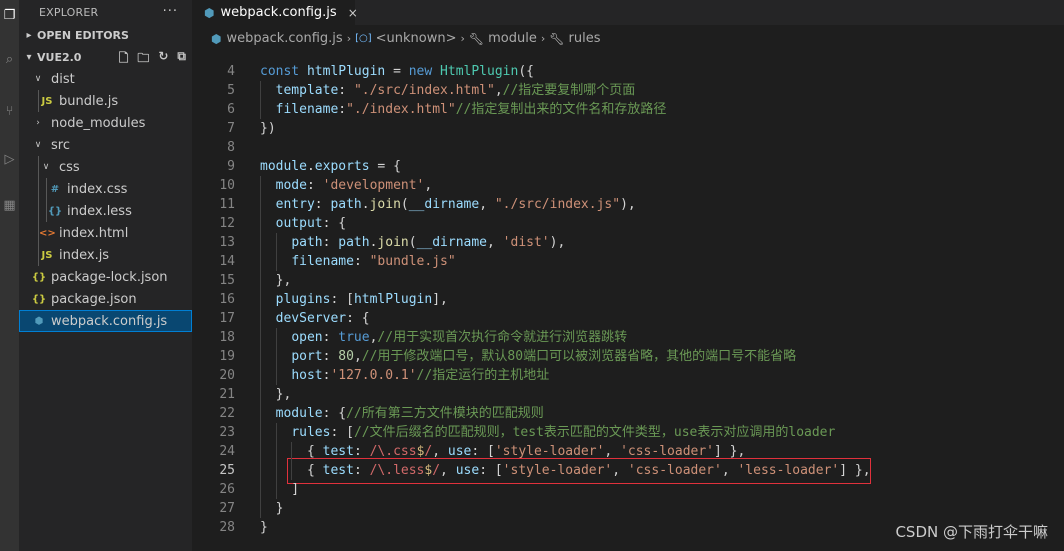  I want to click on line-number: 10, so click(227, 185).